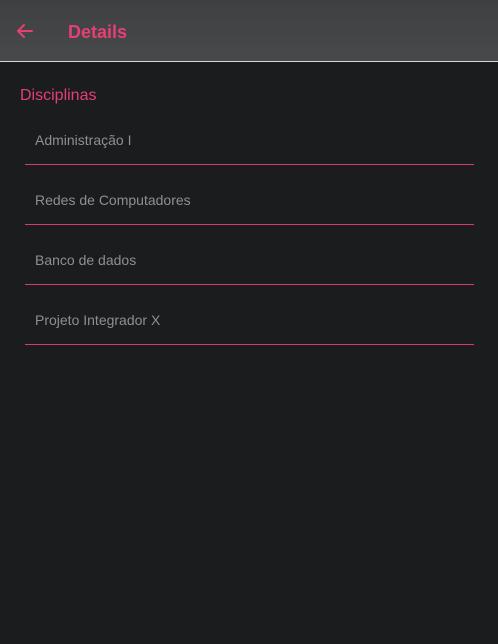  Describe the element at coordinates (86, 260) in the screenshot. I see `discipline-label: Banco de dados` at that location.